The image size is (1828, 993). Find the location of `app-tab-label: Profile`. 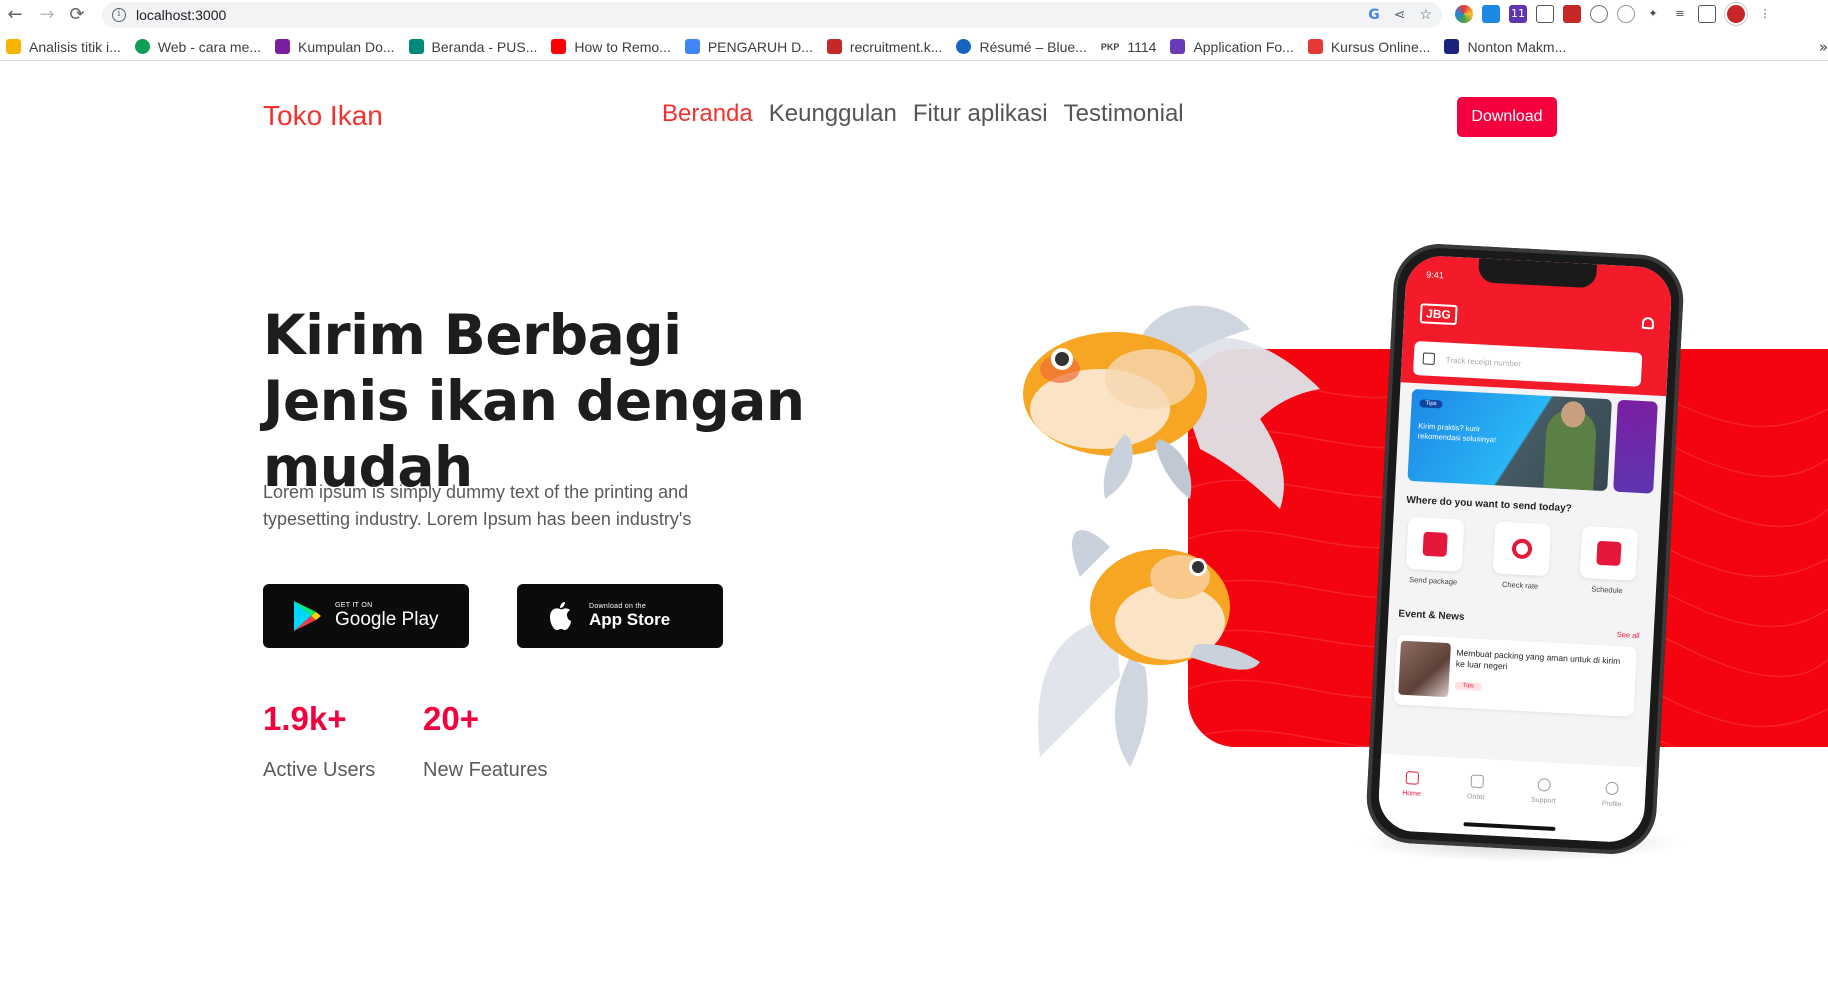

app-tab-label: Profile is located at coordinates (1611, 804).